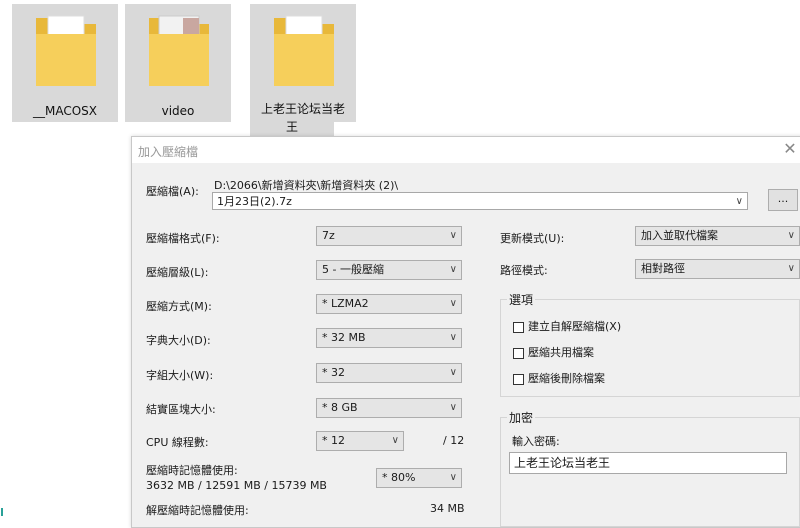 This screenshot has height=528, width=800. I want to click on folder-video: video, so click(178, 63).